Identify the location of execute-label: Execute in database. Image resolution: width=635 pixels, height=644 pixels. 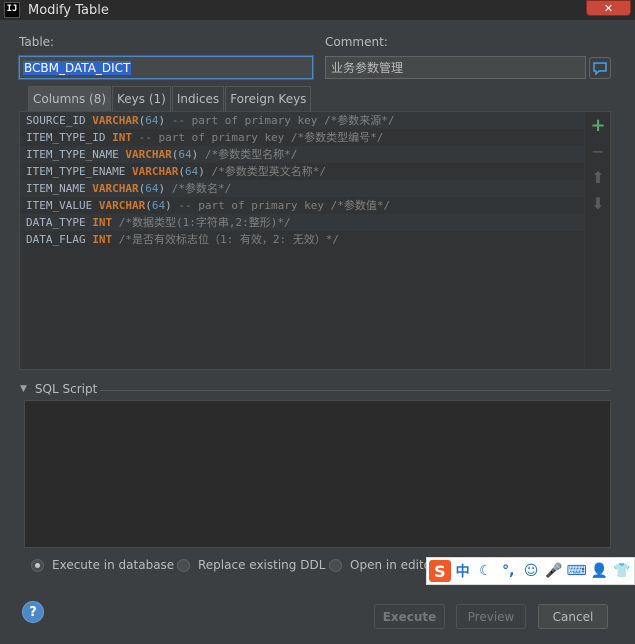
(113, 565).